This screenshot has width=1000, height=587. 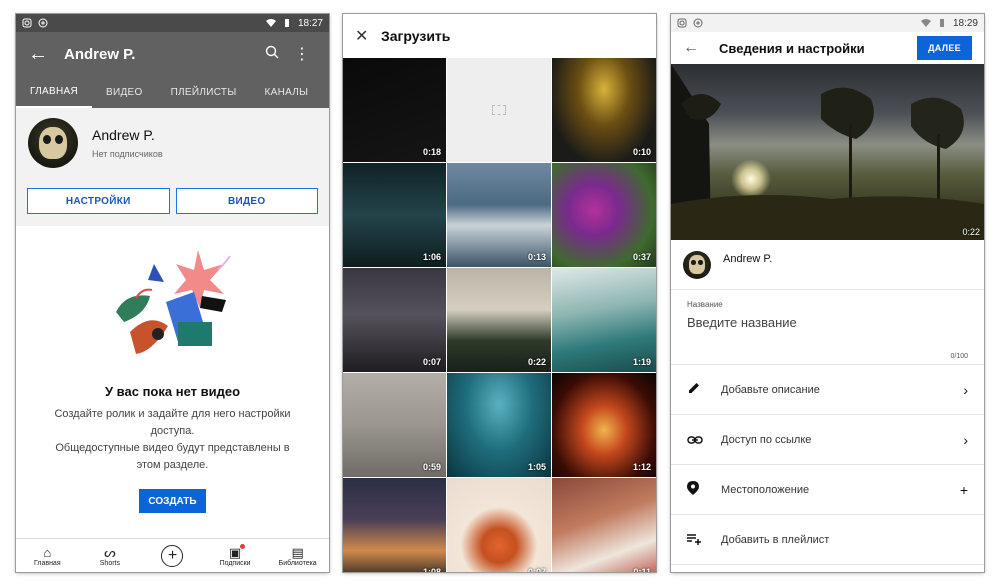 What do you see at coordinates (325, 92) in the screenshot?
I see `tab-about: О` at bounding box center [325, 92].